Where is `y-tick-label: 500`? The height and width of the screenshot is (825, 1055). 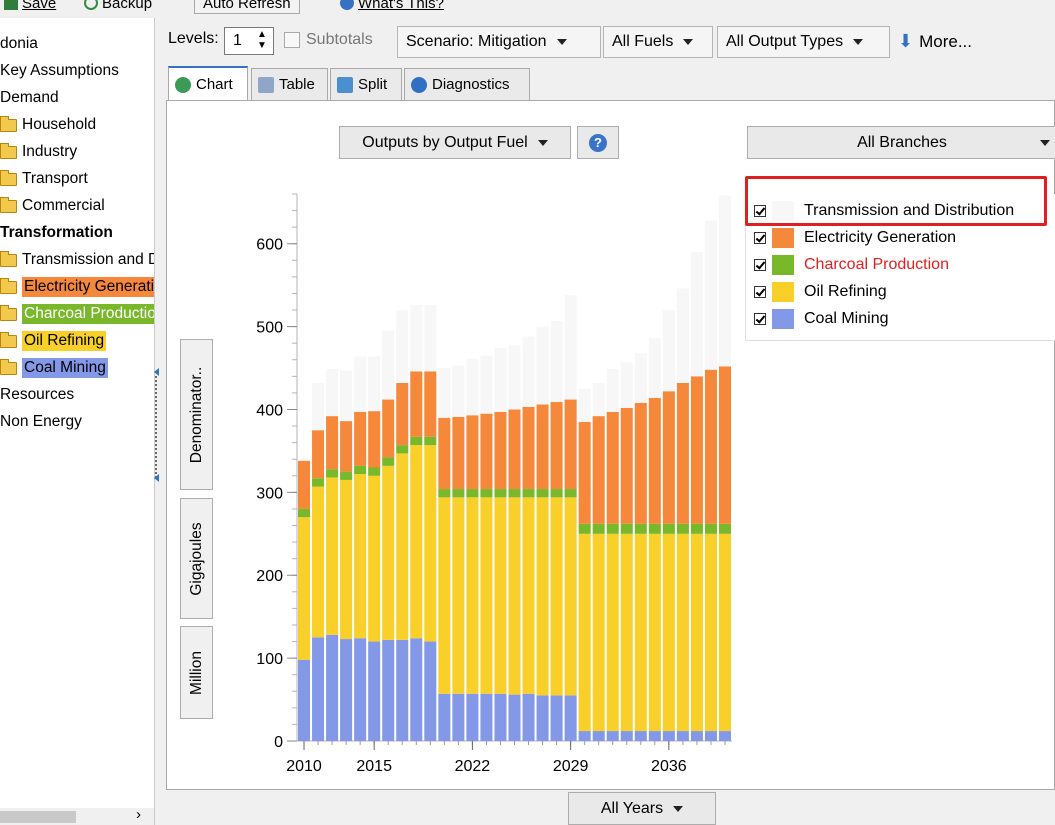 y-tick-label: 500 is located at coordinates (269, 328).